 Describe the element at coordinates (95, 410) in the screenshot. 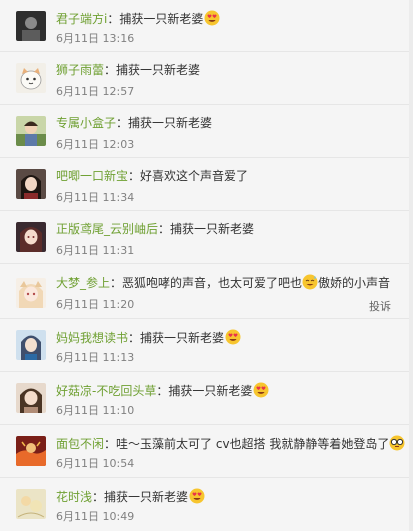

I see `comment-time: 6月11日 11:10` at that location.